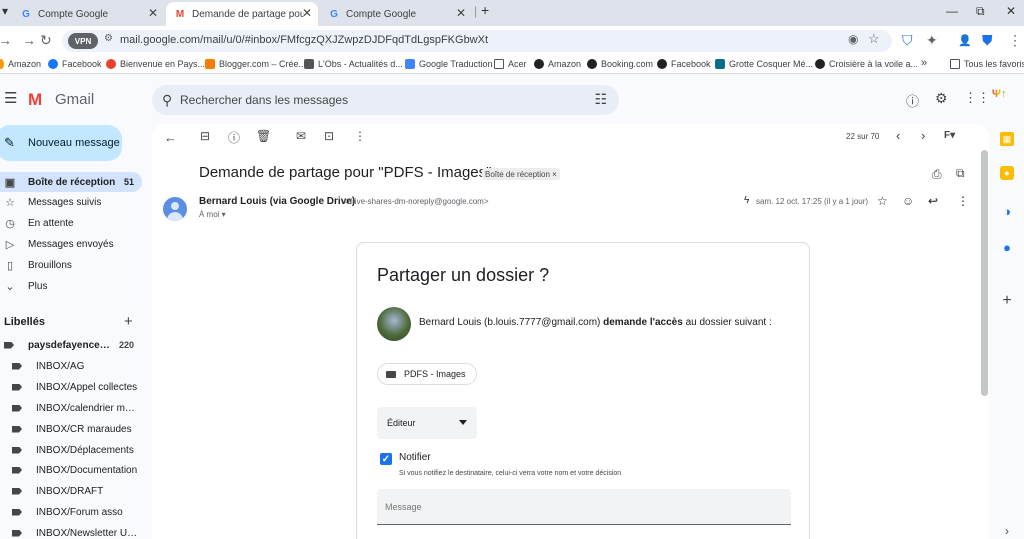 Image resolution: width=1024 pixels, height=539 pixels. Describe the element at coordinates (83, 41) in the screenshot. I see `vpn-badge: VPN` at that location.